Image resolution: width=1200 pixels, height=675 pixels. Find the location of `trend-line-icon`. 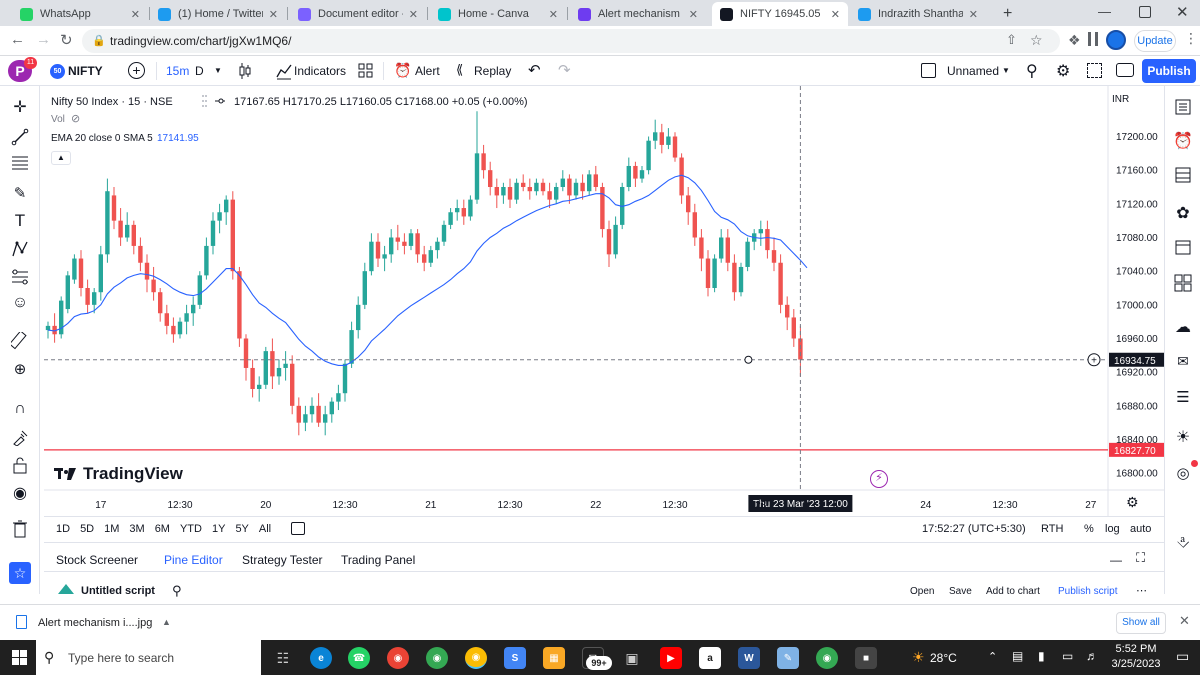

trend-line-icon is located at coordinates (20, 137).